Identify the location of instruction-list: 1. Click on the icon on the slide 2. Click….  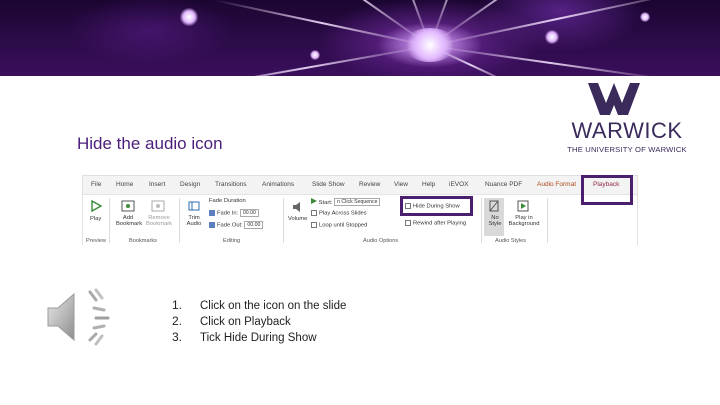
(259, 321).